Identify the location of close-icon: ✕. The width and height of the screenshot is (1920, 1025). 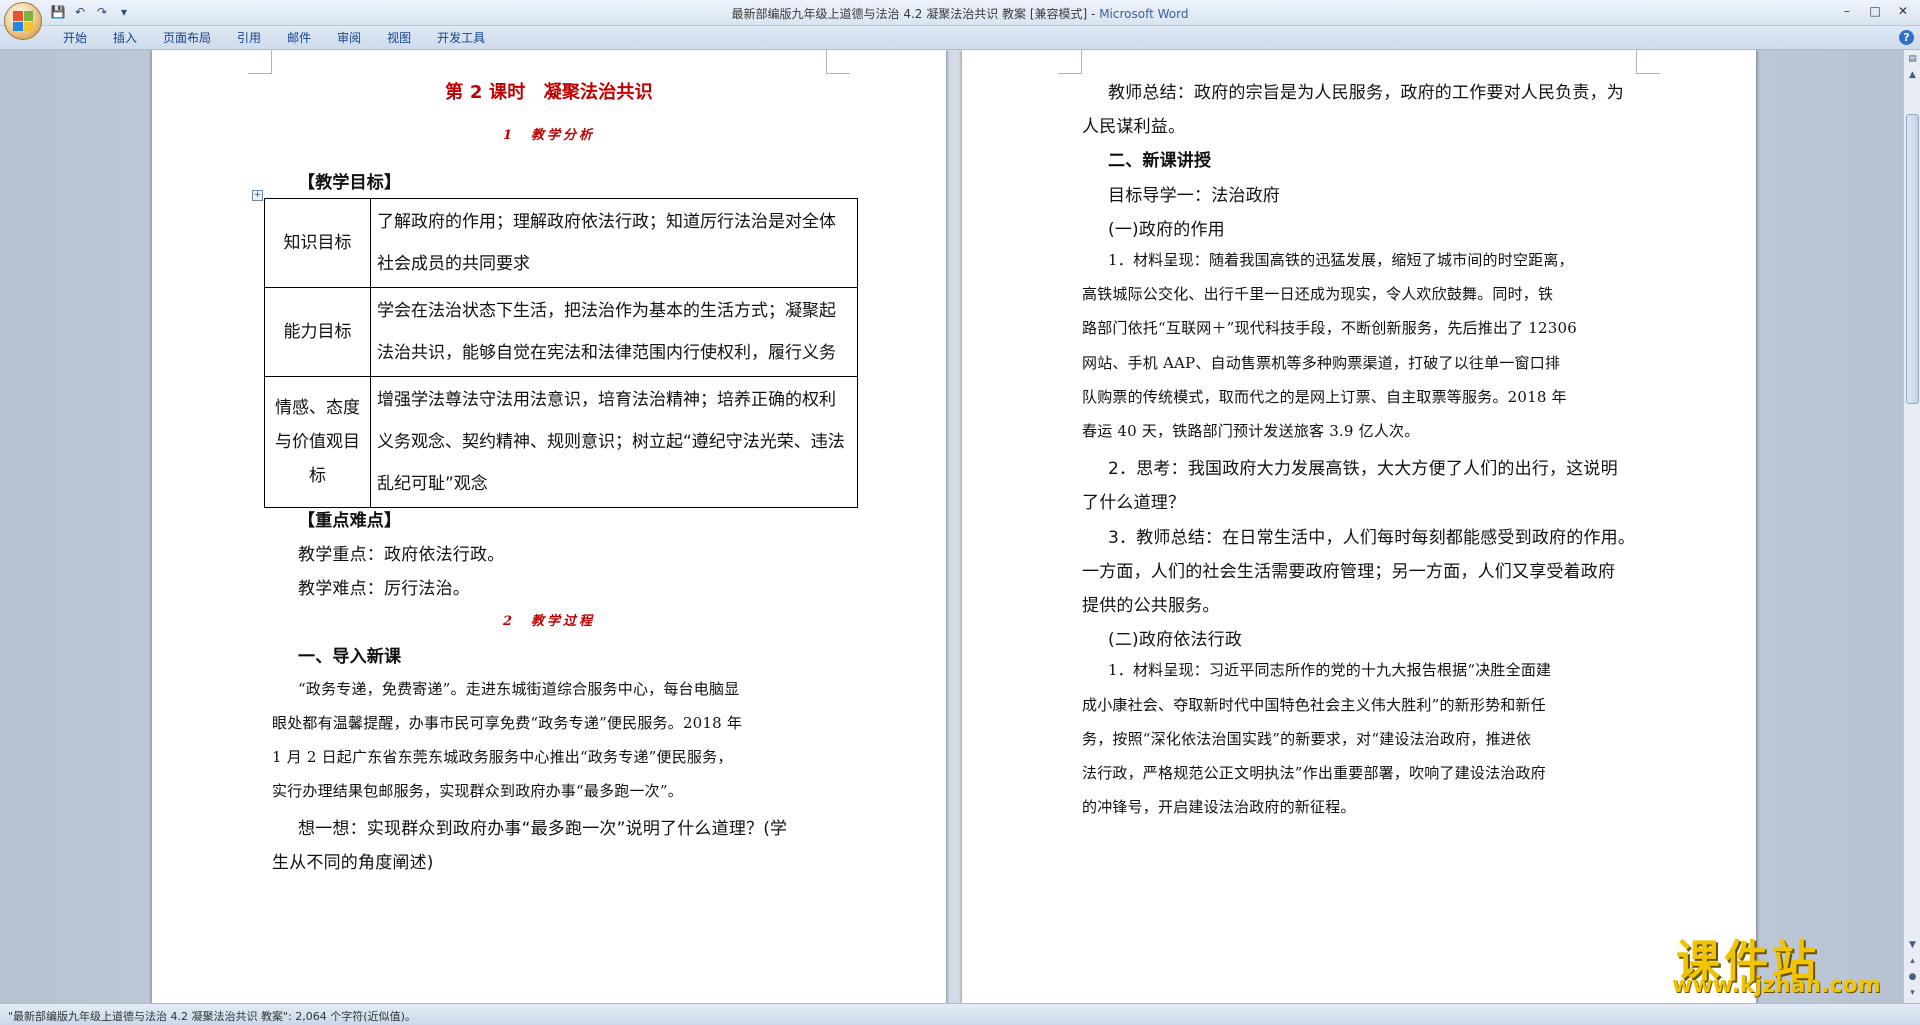
(1903, 11).